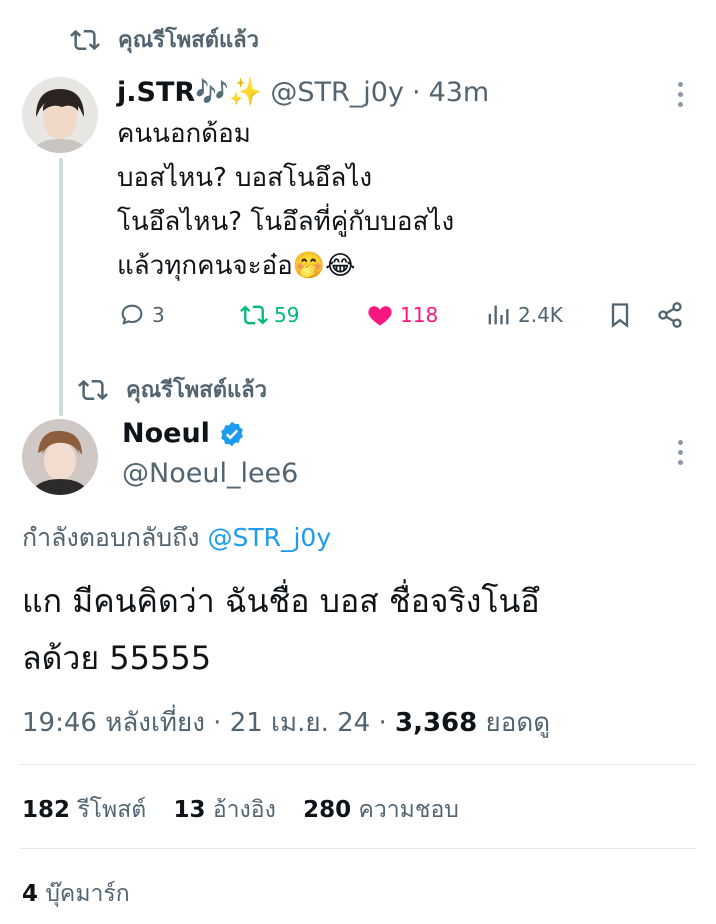  What do you see at coordinates (84, 810) in the screenshot?
I see `reposts-stat: 182 รีโพสต์` at bounding box center [84, 810].